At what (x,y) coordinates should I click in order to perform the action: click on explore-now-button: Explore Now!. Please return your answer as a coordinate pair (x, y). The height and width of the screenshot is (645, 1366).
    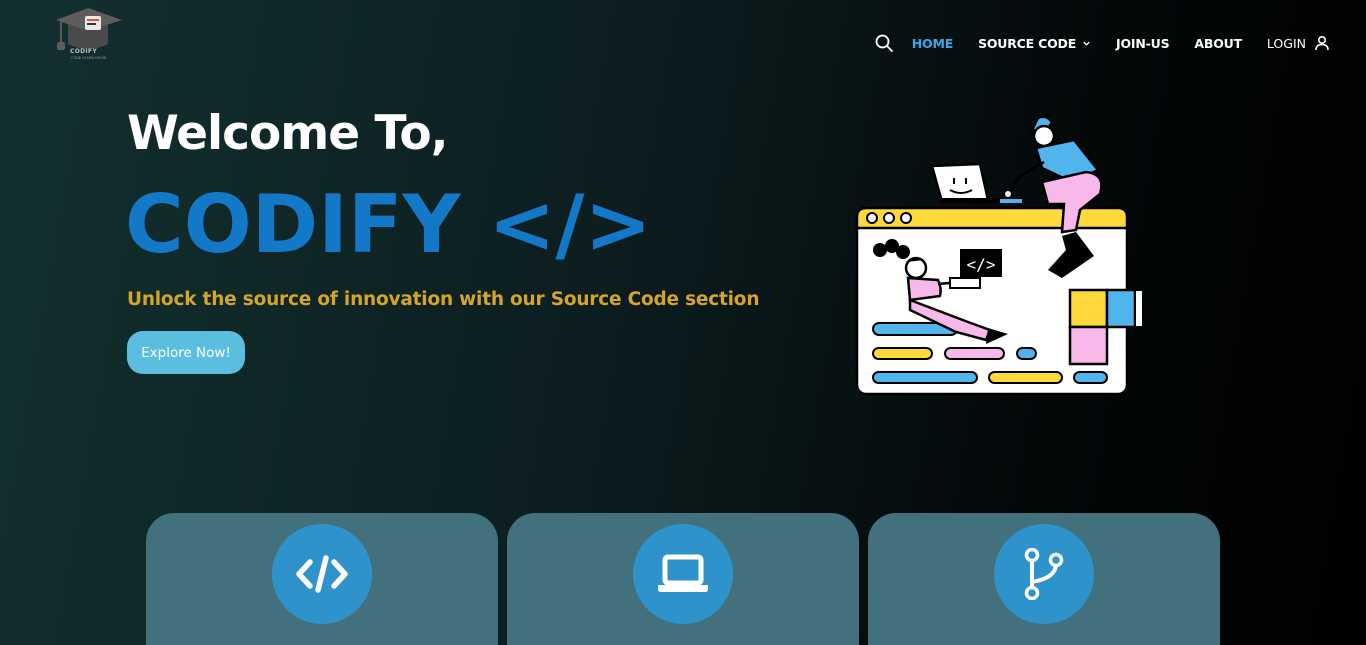
    Looking at the image, I should click on (186, 352).